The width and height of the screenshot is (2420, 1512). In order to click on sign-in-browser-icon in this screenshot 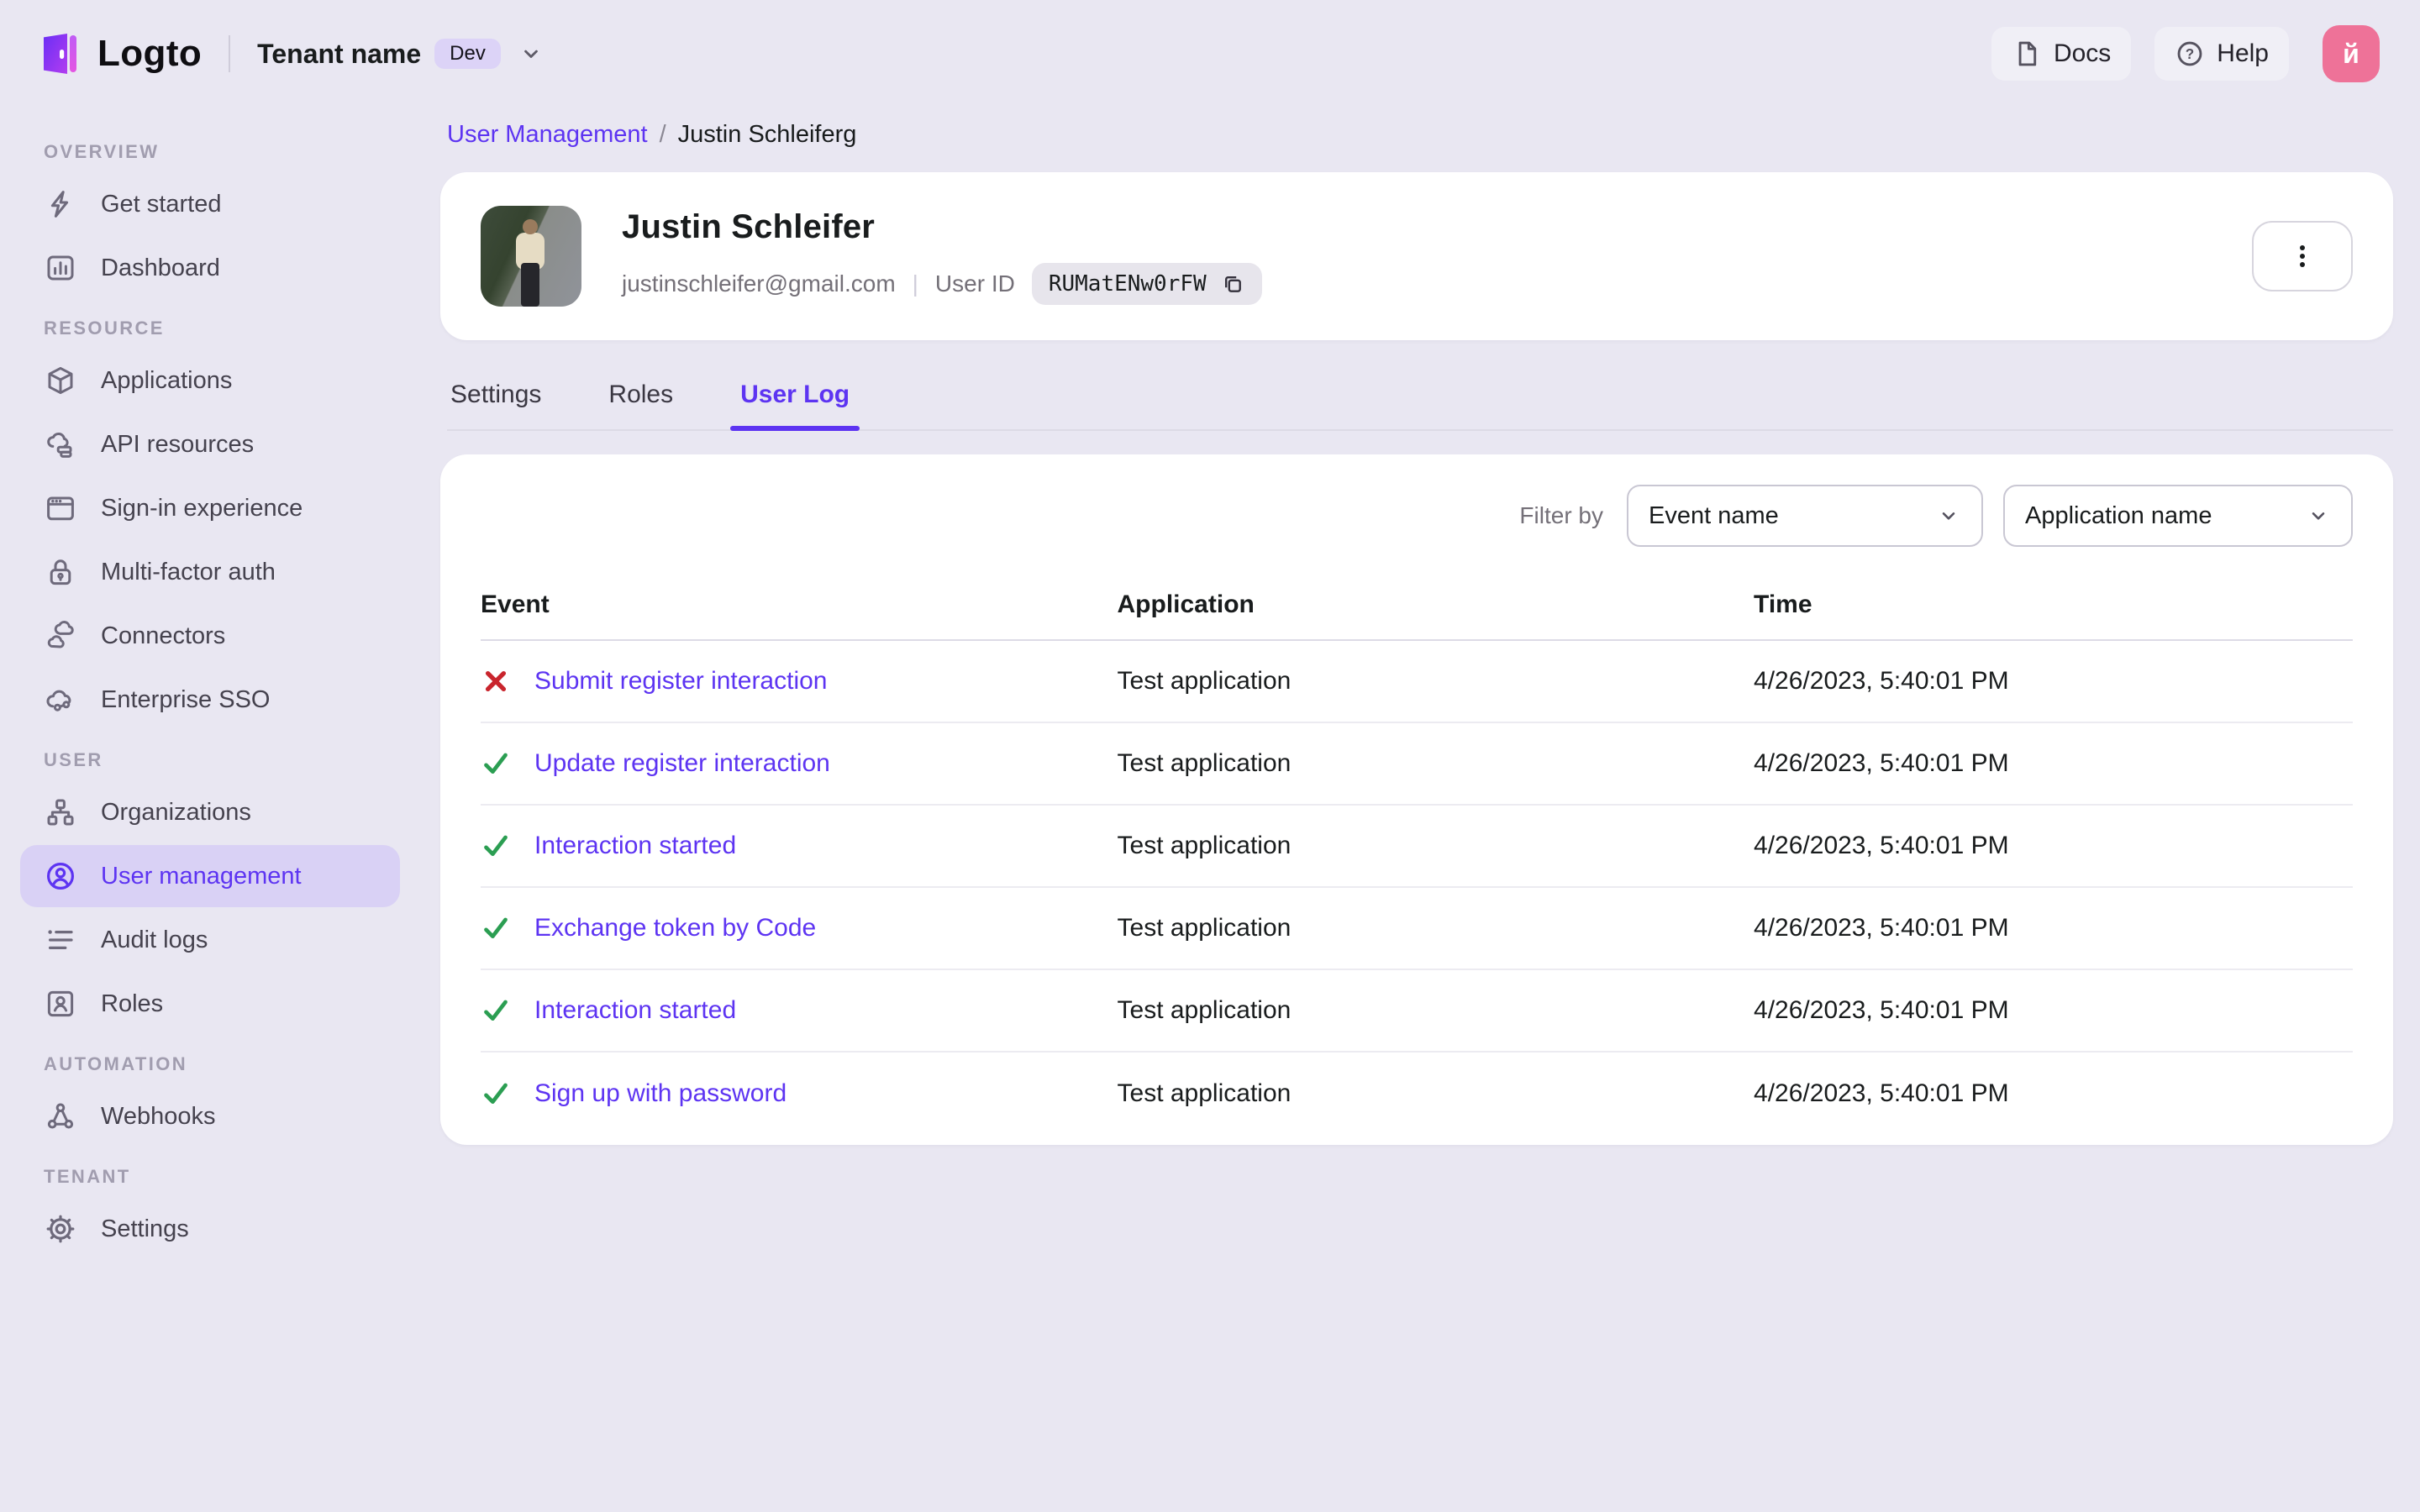, I will do `click(60, 508)`.